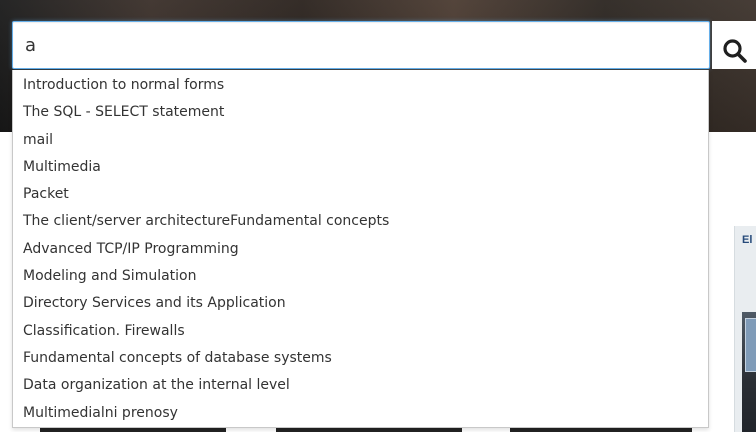 The height and width of the screenshot is (432, 756). Describe the element at coordinates (360, 194) in the screenshot. I see `suggestion-item: Packet` at that location.